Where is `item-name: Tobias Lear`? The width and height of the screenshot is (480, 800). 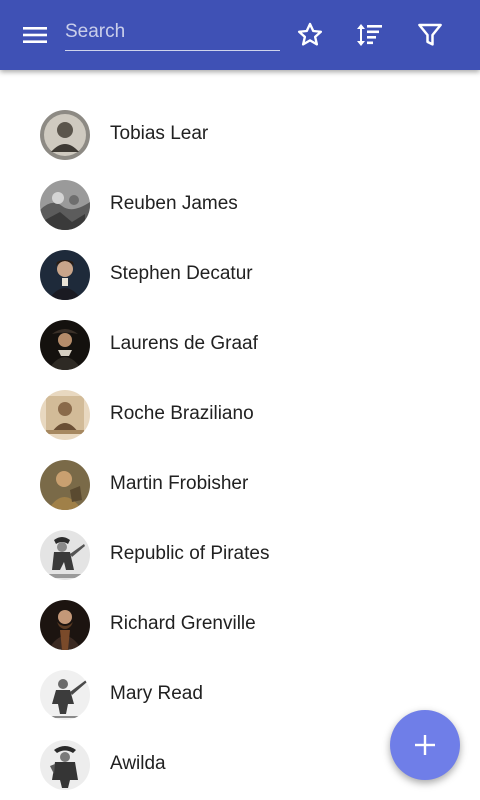 item-name: Tobias Lear is located at coordinates (159, 133).